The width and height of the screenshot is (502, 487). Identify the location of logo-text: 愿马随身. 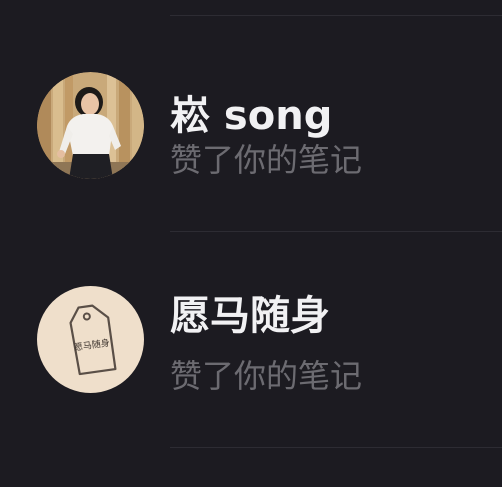
(91, 345).